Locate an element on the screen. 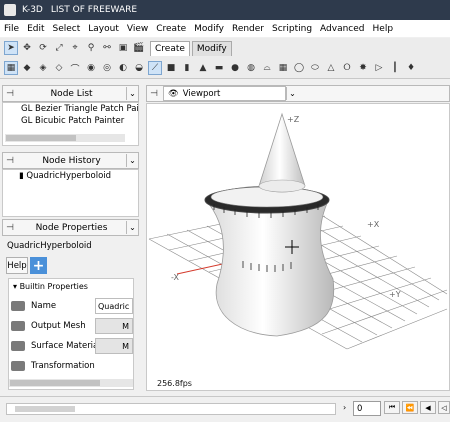 The image size is (450, 422). tab-create: Create is located at coordinates (170, 48).